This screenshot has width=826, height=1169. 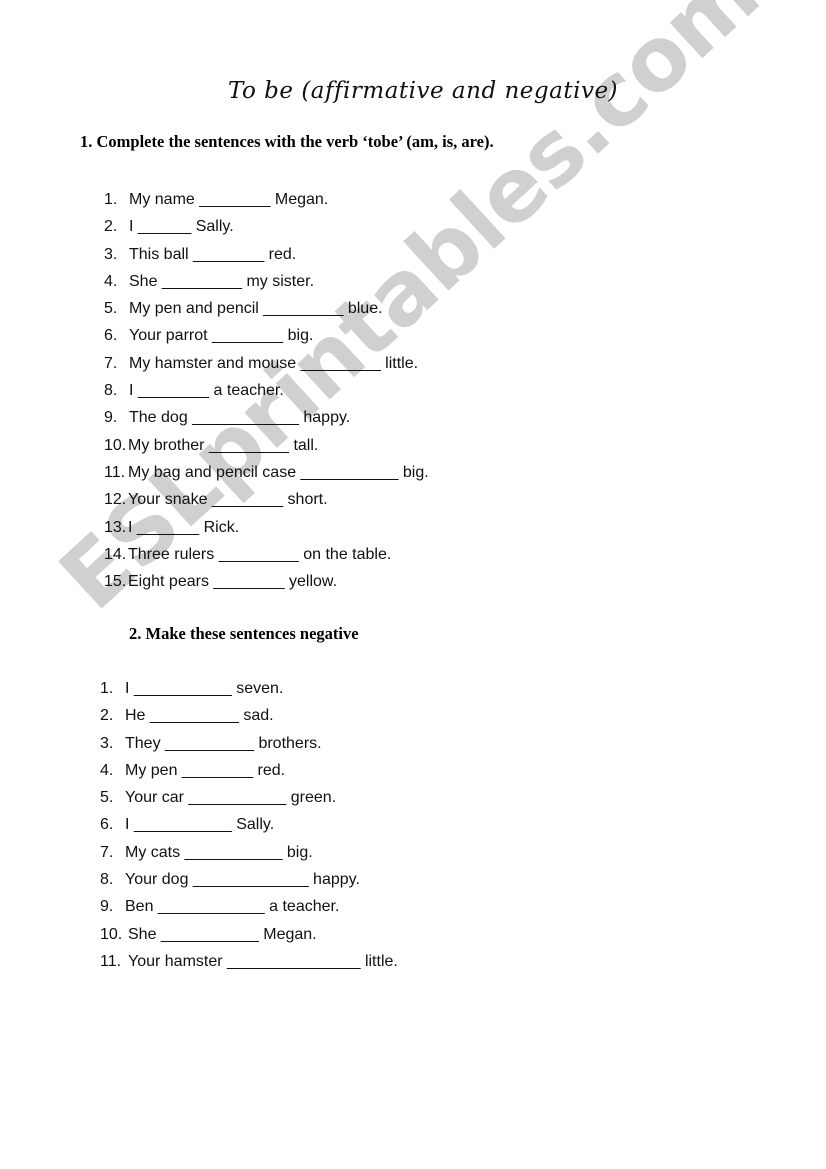 I want to click on exercise-item: 2. He __________ sad., so click(x=249, y=715).